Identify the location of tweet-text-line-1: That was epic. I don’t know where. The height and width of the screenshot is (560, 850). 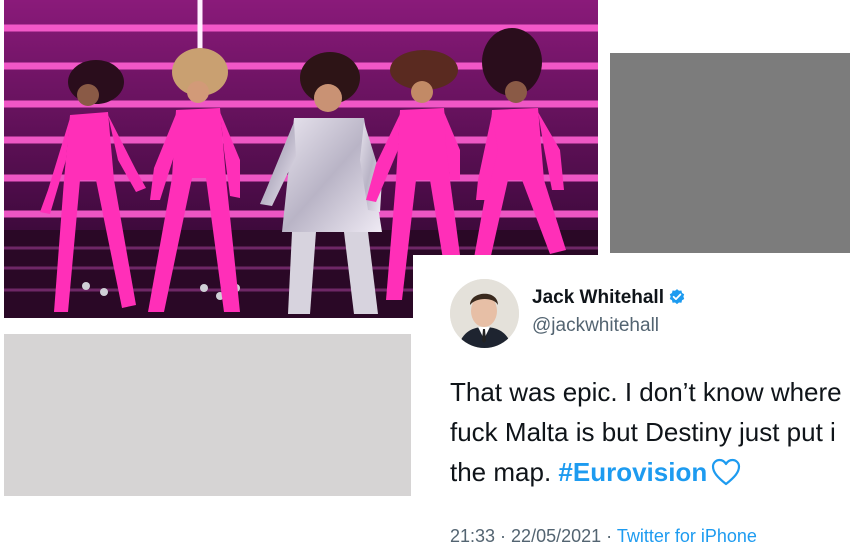
(646, 392).